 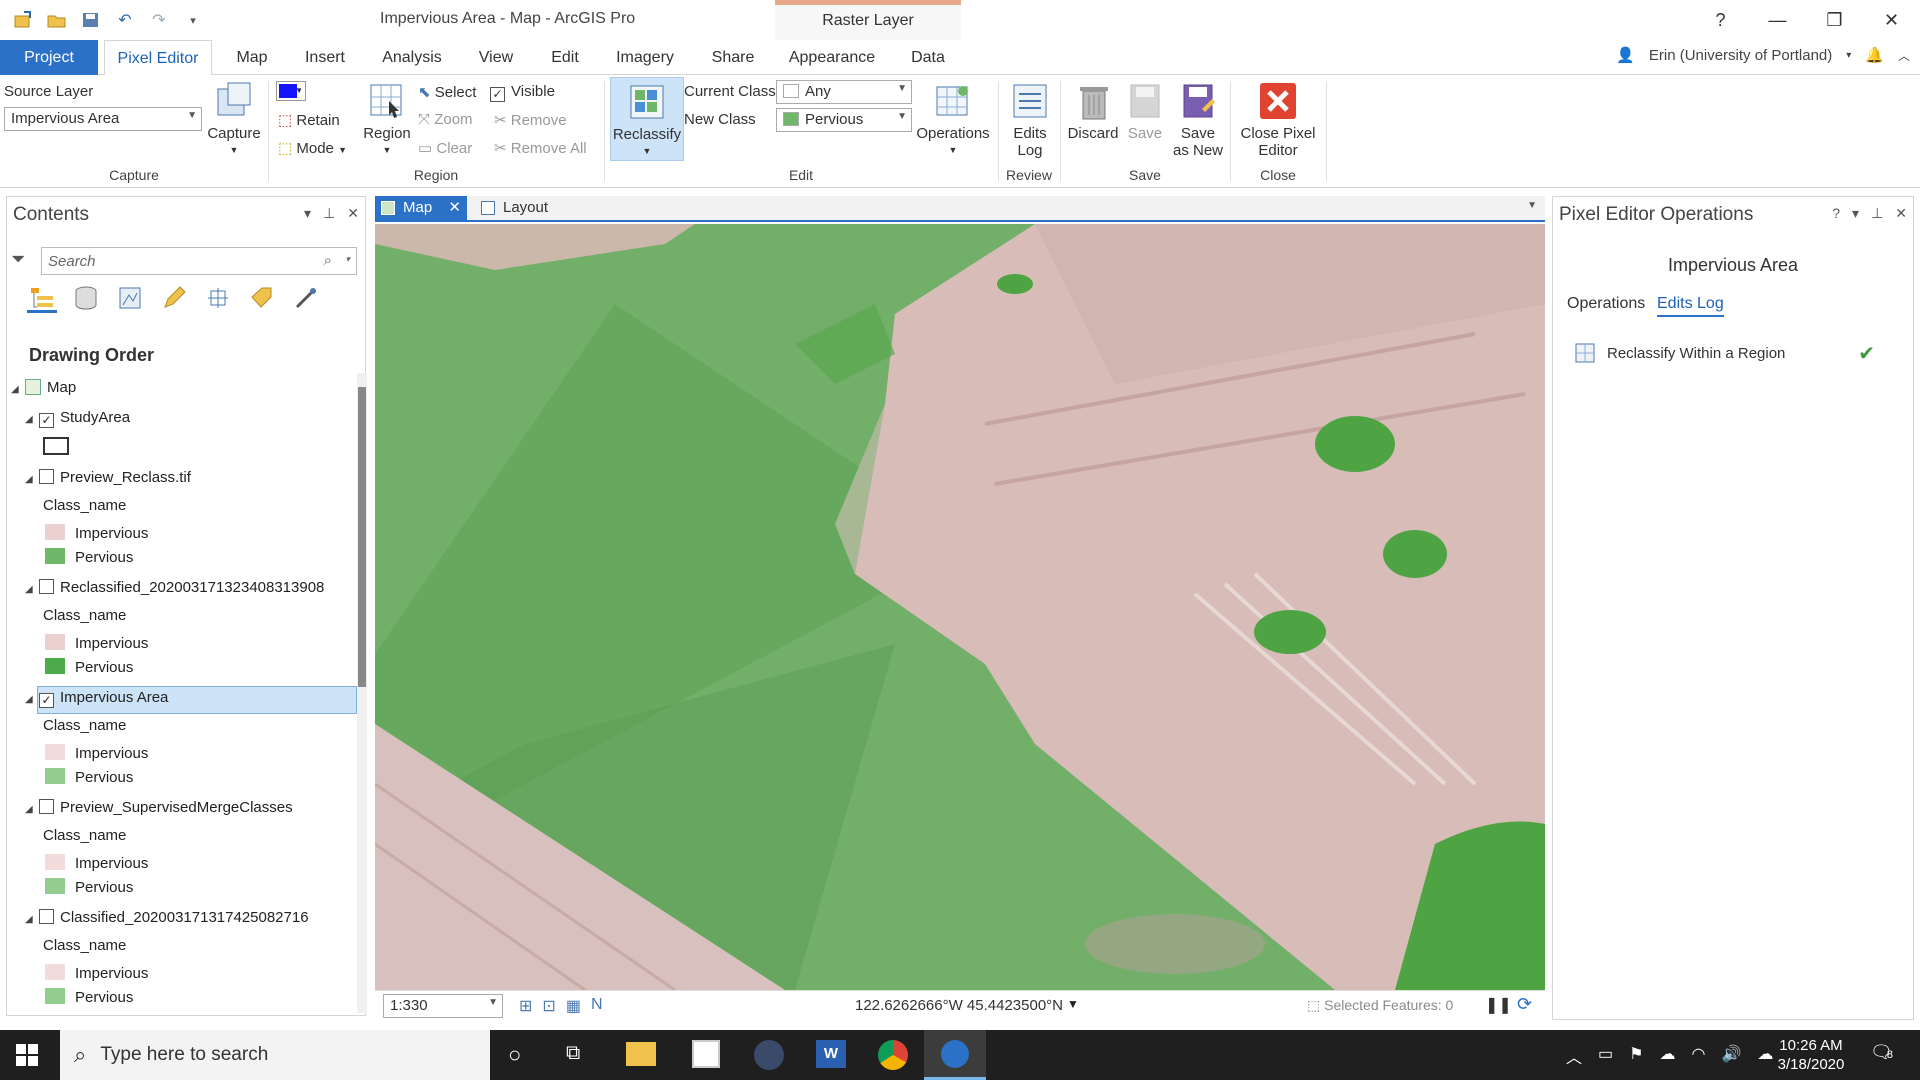 What do you see at coordinates (91, 20) in the screenshot?
I see `save-project-icon` at bounding box center [91, 20].